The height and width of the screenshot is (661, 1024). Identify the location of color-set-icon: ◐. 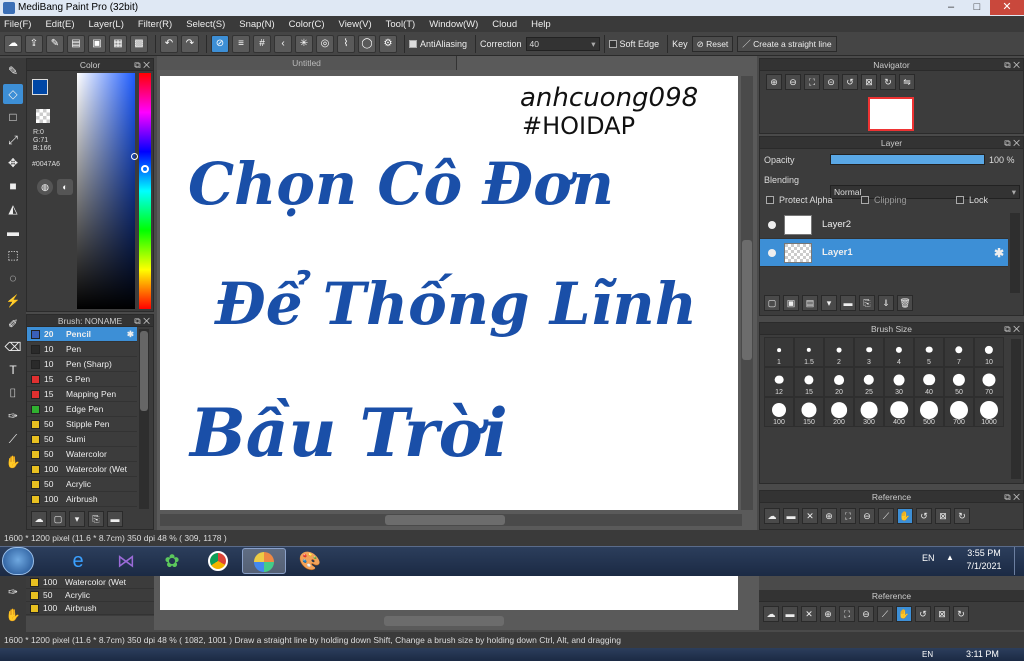
(65, 187).